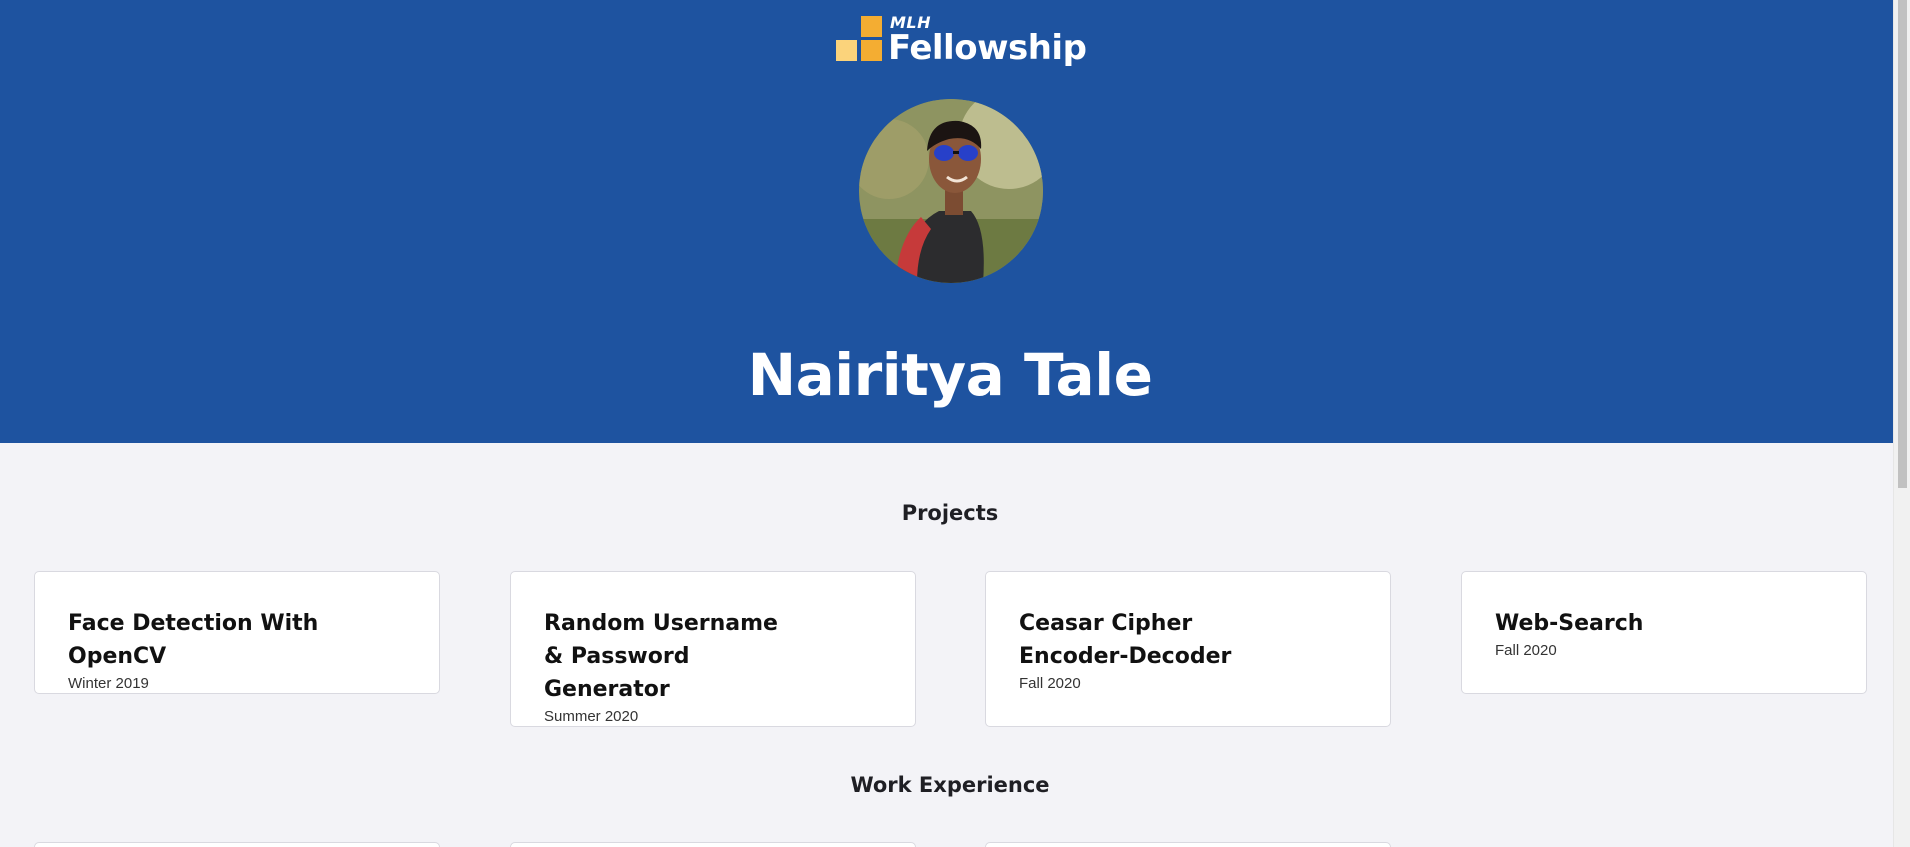  What do you see at coordinates (108, 683) in the screenshot?
I see `project-term: Winter 2019` at bounding box center [108, 683].